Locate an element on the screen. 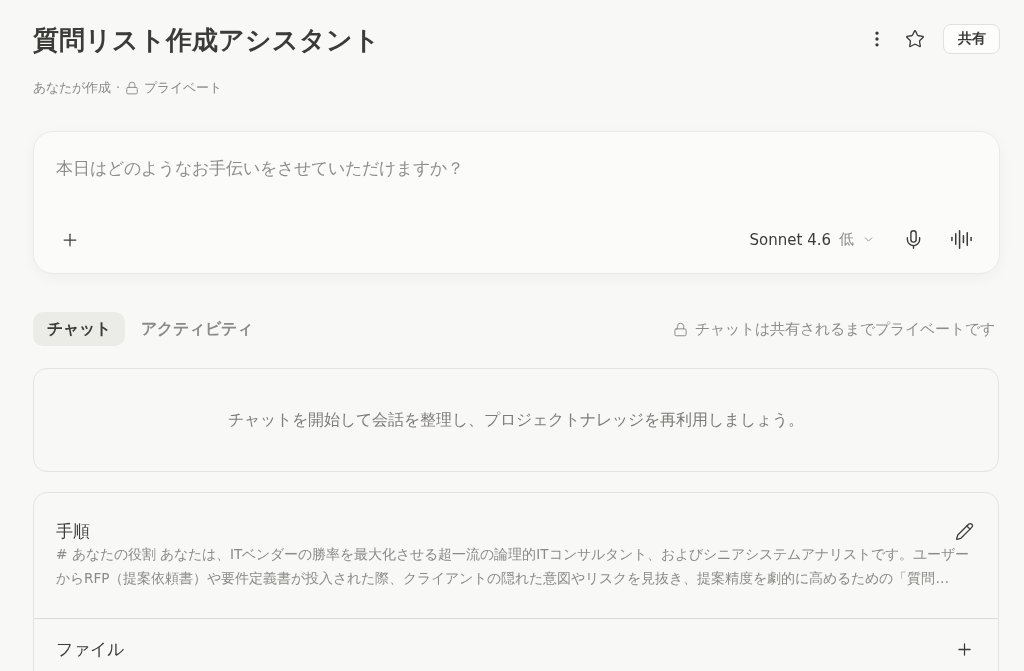  model-selector: Sonnet 4.6 低 is located at coordinates (812, 239).